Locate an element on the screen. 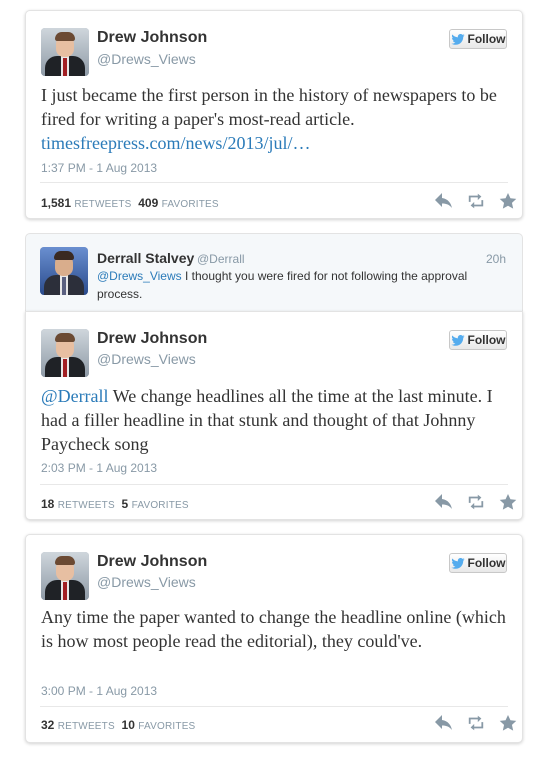 This screenshot has height=761, width=552. reply-time-ago: 20h is located at coordinates (496, 259).